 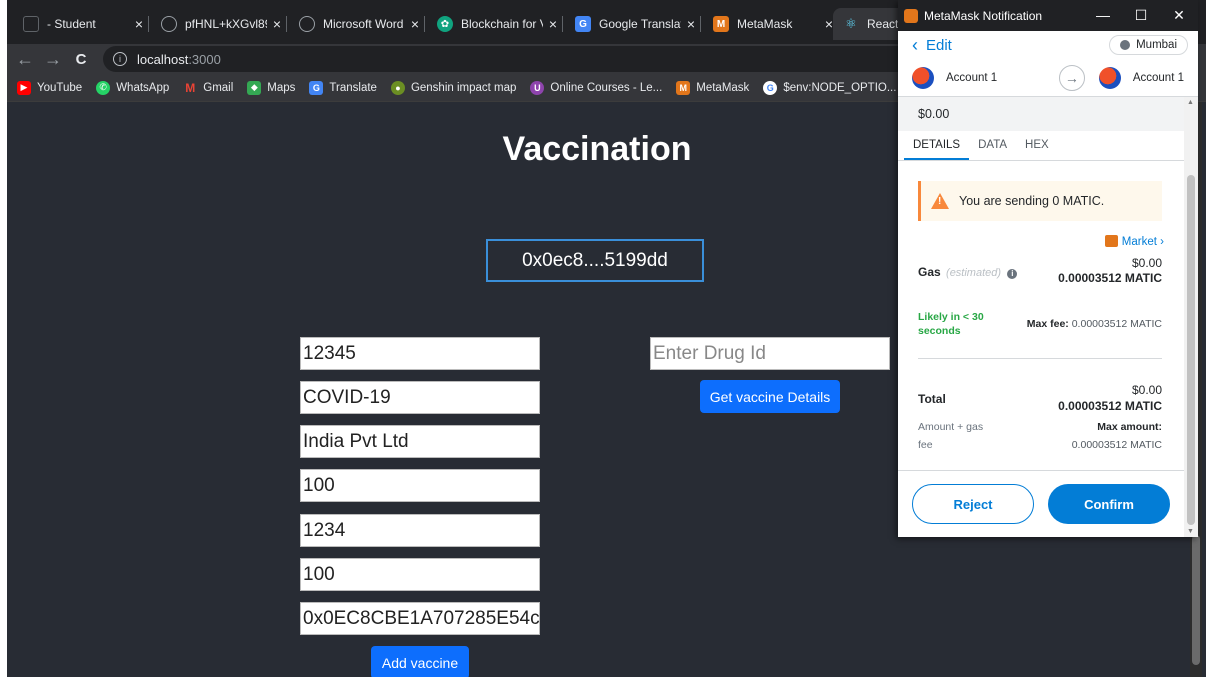 I want to click on react-icon: ⚛, so click(x=851, y=23).